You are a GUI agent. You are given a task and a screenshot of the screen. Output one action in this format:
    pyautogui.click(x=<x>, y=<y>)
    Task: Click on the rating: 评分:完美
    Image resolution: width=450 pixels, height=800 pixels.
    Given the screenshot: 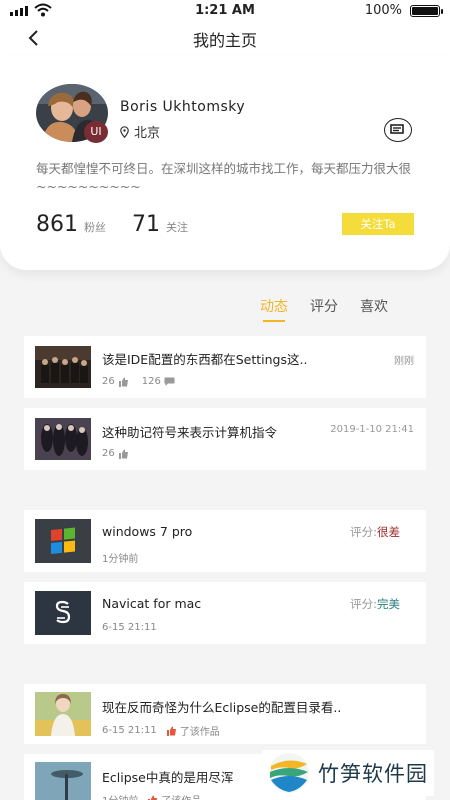 What is the action you would take?
    pyautogui.click(x=375, y=604)
    